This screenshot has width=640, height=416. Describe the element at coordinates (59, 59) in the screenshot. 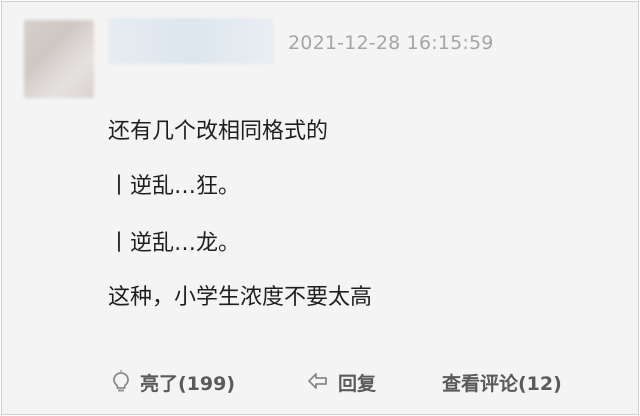

I see `avatar` at that location.